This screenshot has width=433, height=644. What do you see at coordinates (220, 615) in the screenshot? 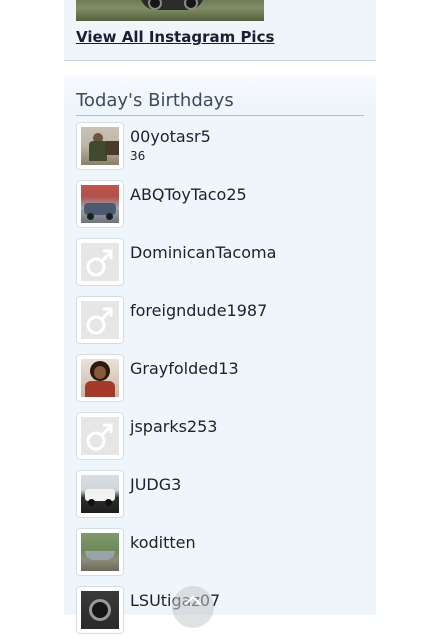
I see `birthday-item: LSUtigaz07` at bounding box center [220, 615].